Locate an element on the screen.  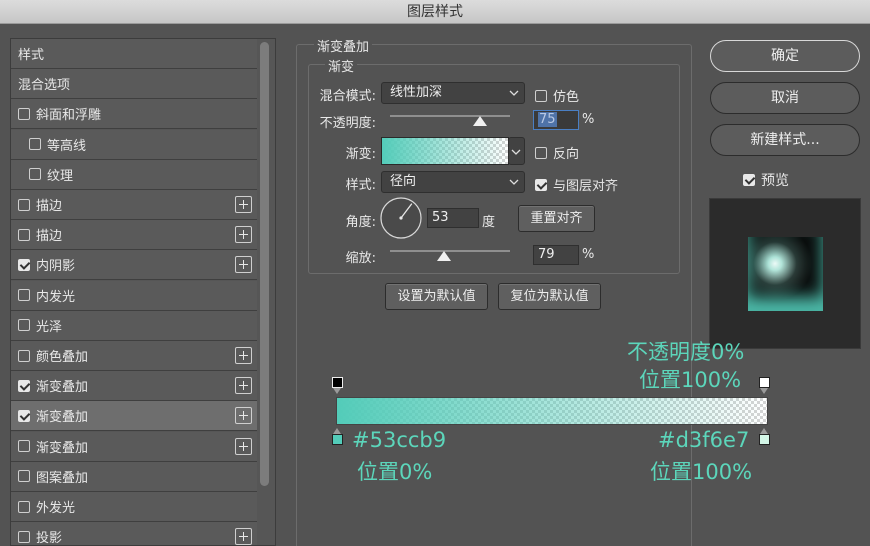
scale-input: 79 is located at coordinates (556, 255).